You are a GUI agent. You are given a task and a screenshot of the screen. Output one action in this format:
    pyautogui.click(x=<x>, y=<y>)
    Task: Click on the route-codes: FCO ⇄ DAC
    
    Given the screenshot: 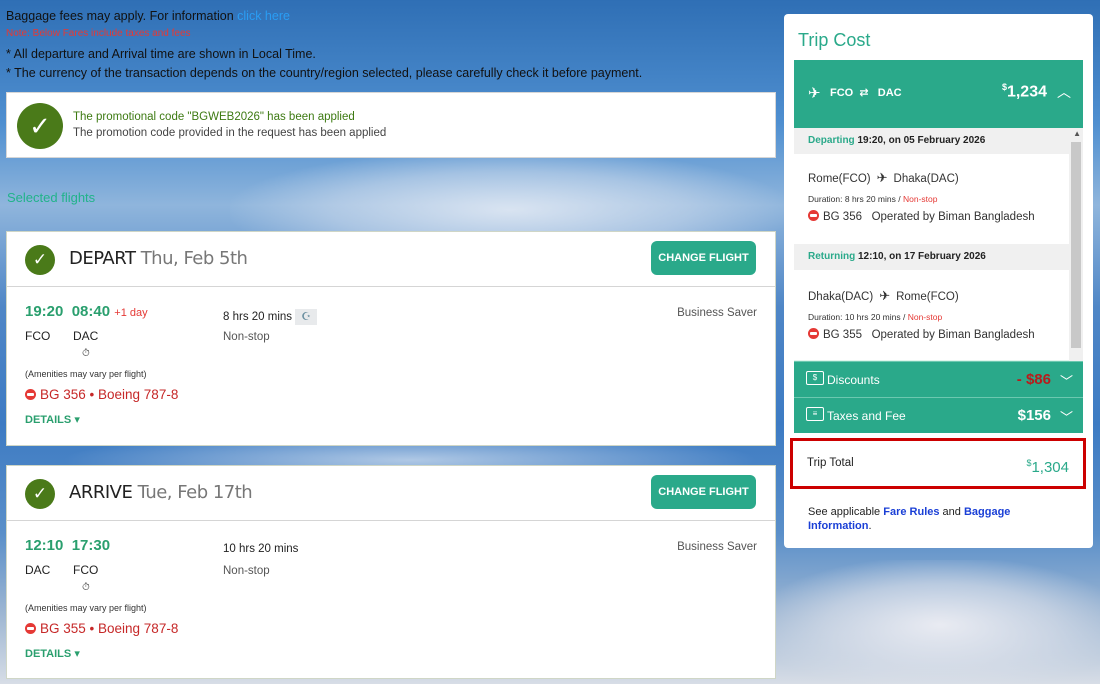 What is the action you would take?
    pyautogui.click(x=866, y=92)
    